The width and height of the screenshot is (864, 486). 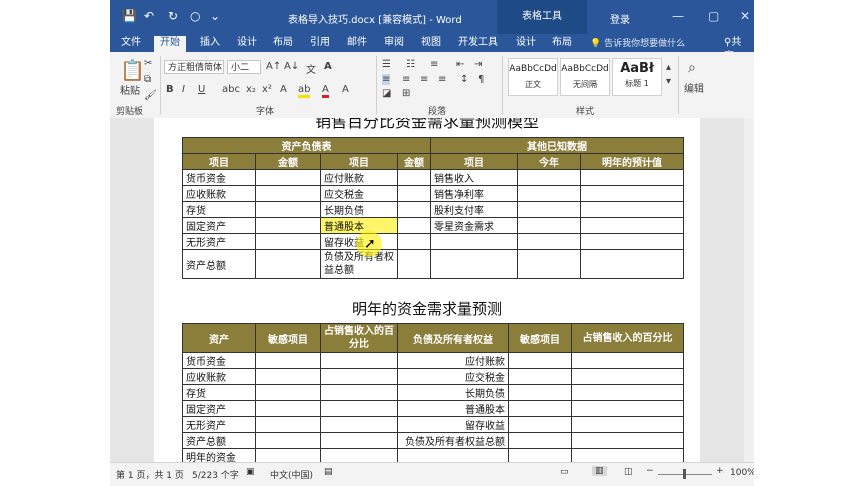 What do you see at coordinates (215, 16) in the screenshot?
I see `customize-qat-icon: ⌄` at bounding box center [215, 16].